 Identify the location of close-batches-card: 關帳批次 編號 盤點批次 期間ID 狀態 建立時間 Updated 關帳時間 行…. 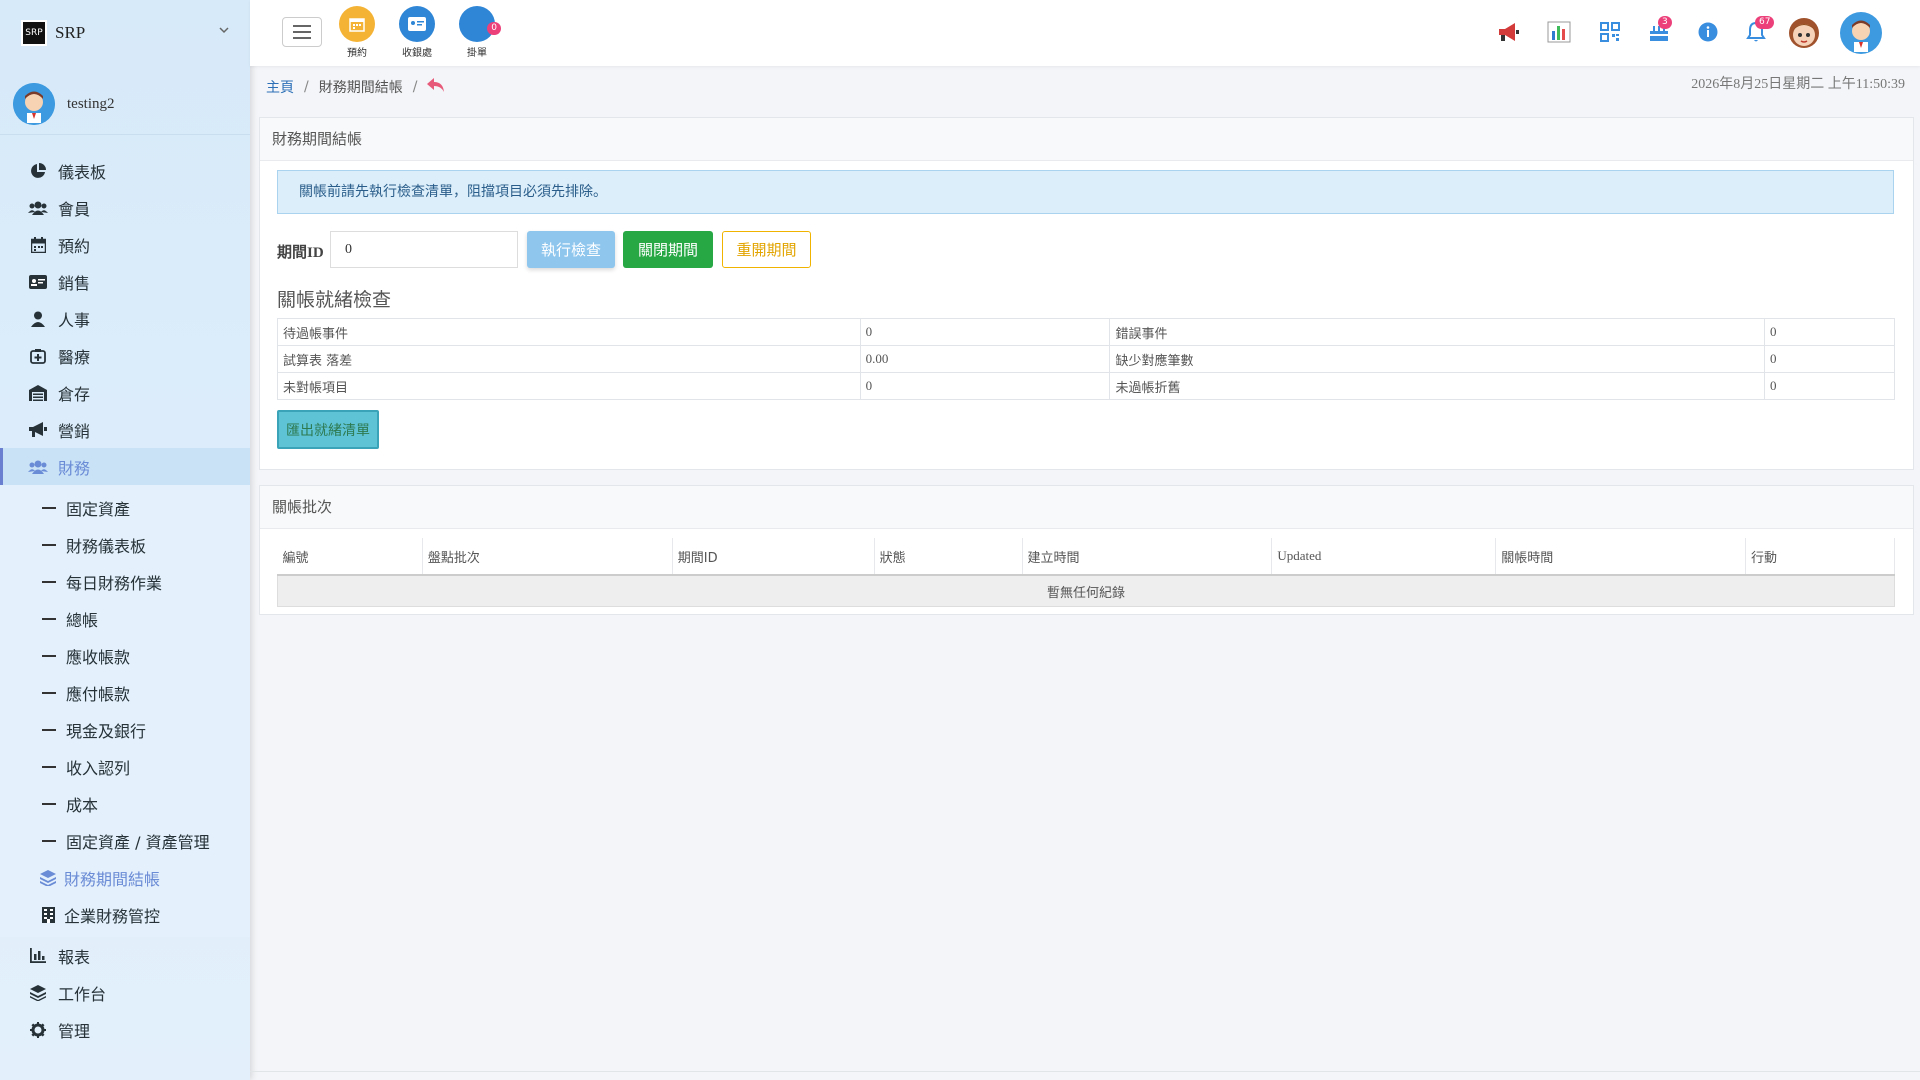
(1086, 550).